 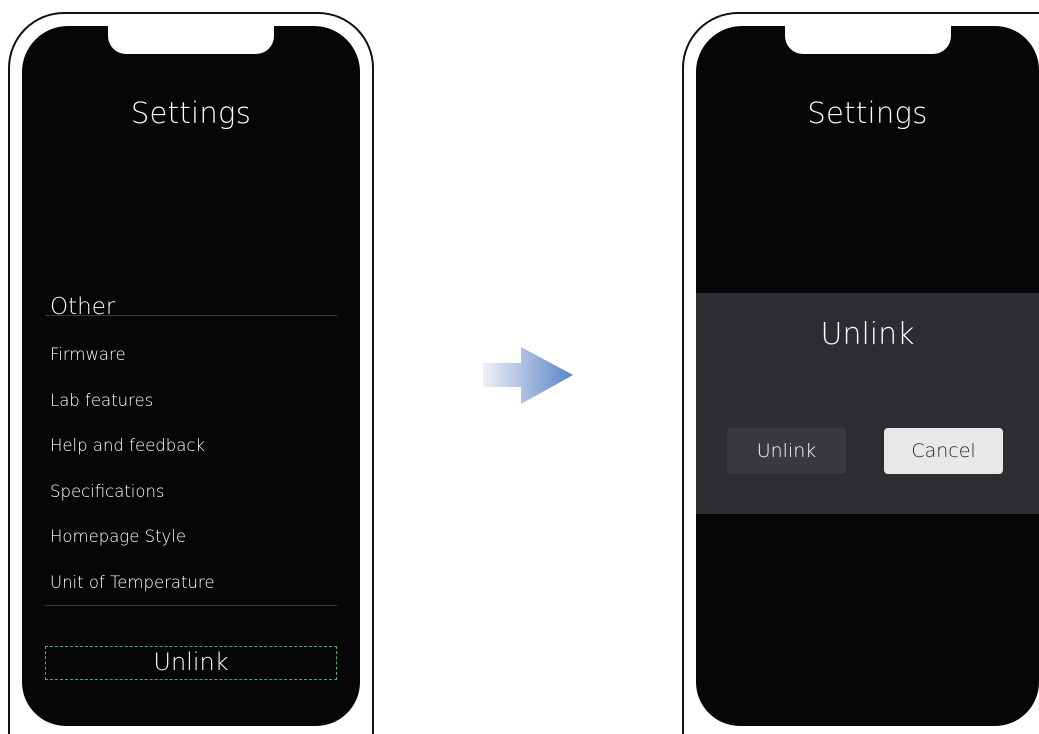 I want to click on arrow-right-icon, so click(x=528, y=375).